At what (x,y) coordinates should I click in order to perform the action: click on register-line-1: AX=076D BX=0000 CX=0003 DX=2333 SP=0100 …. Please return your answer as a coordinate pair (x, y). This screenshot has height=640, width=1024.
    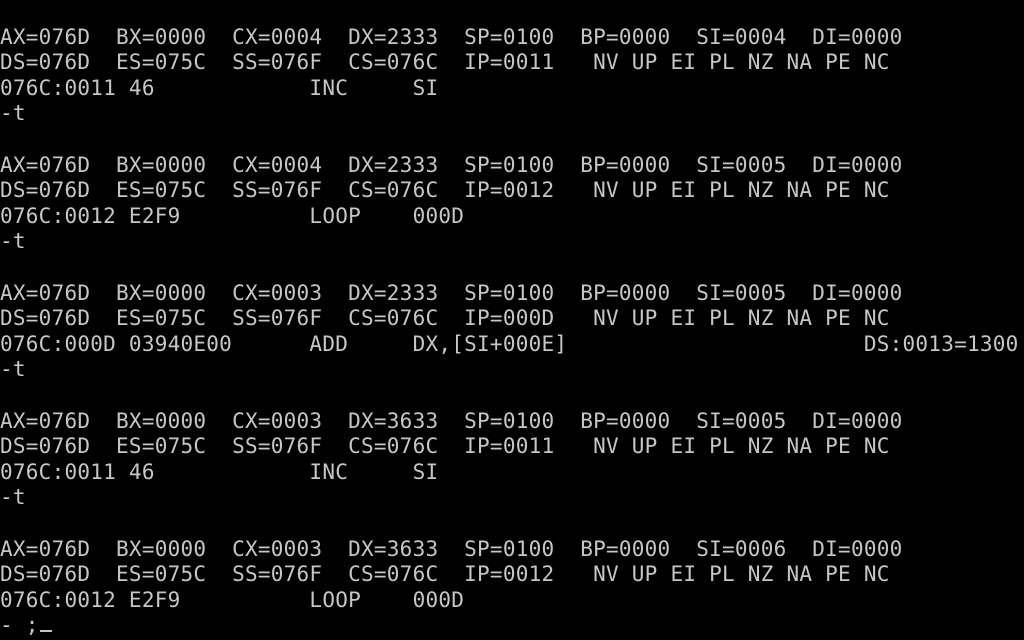
    Looking at the image, I should click on (451, 293).